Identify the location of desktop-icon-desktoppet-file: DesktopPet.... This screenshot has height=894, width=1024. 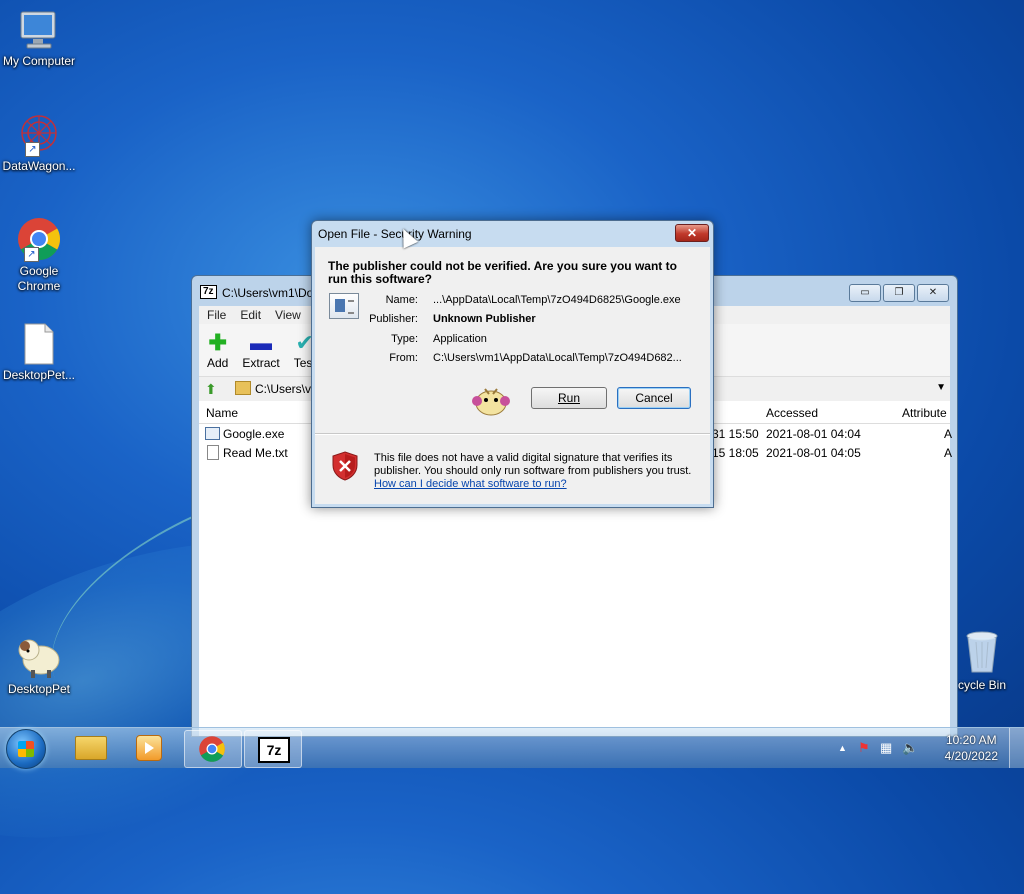
(40, 352).